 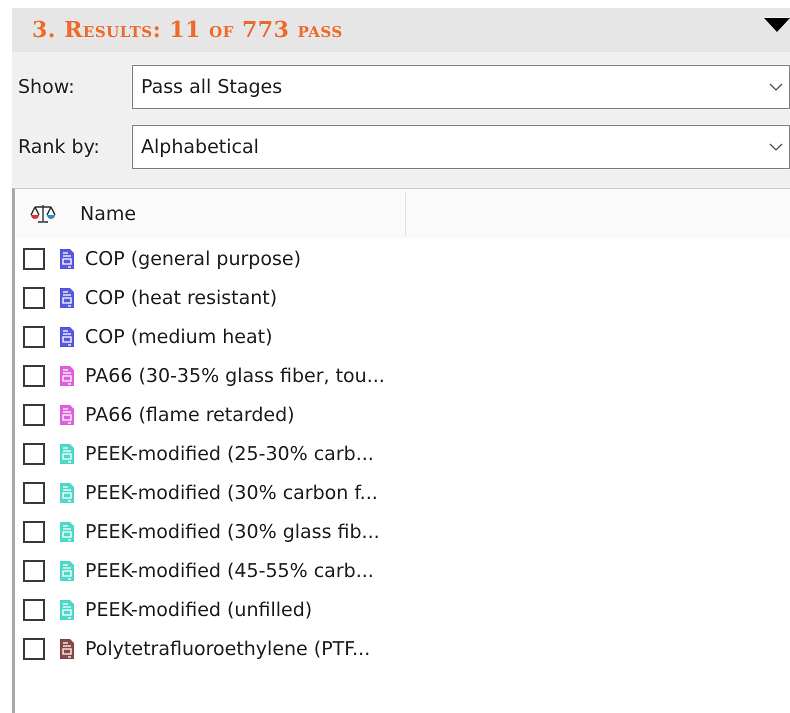 I want to click on material-name: PA66 (flame retarded), so click(x=190, y=415).